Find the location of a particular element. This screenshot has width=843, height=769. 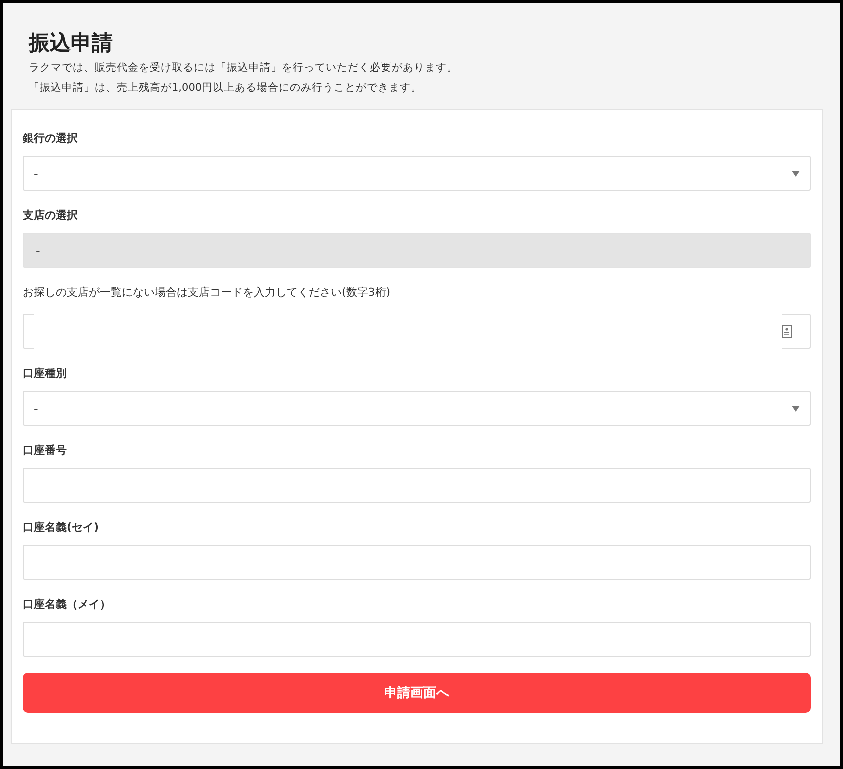

field-label: 口座番号 is located at coordinates (45, 451).